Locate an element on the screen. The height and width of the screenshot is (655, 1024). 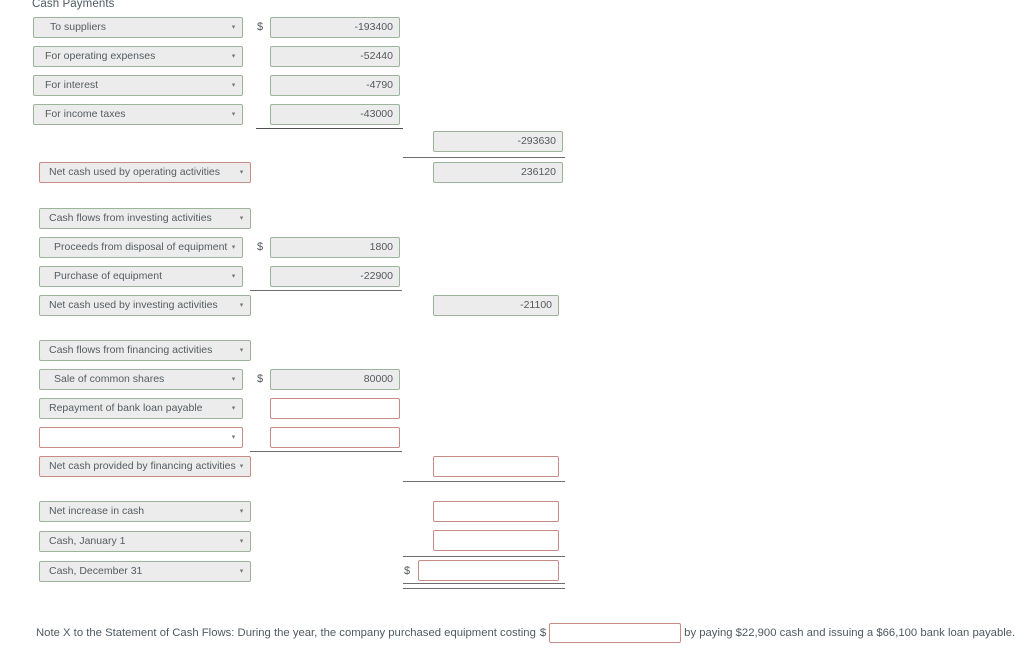
row-select-cash-flows-from-investing-activities: Cash flows from investing activities ▾ is located at coordinates (145, 218).